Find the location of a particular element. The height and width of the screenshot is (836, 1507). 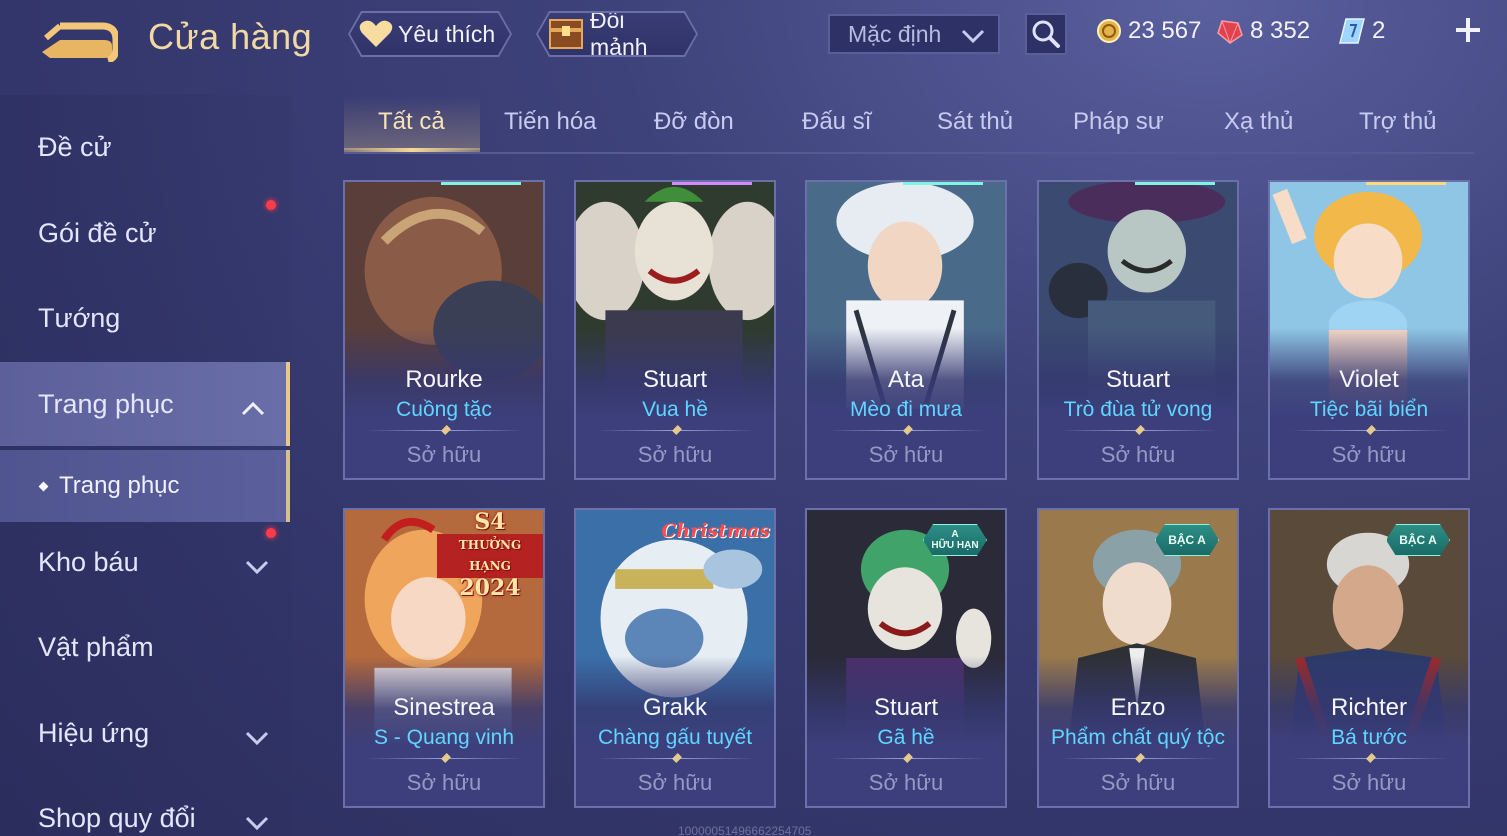

sort-value: Mặc định is located at coordinates (895, 33).